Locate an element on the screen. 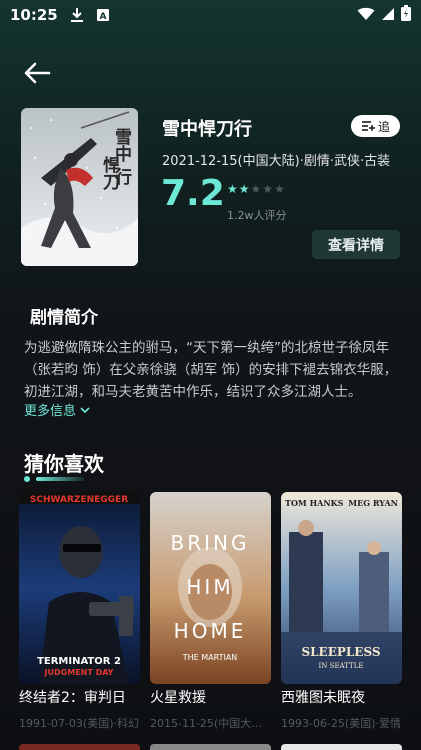 Image resolution: width=421 pixels, height=750 pixels. follow-button: 追 is located at coordinates (375, 126).